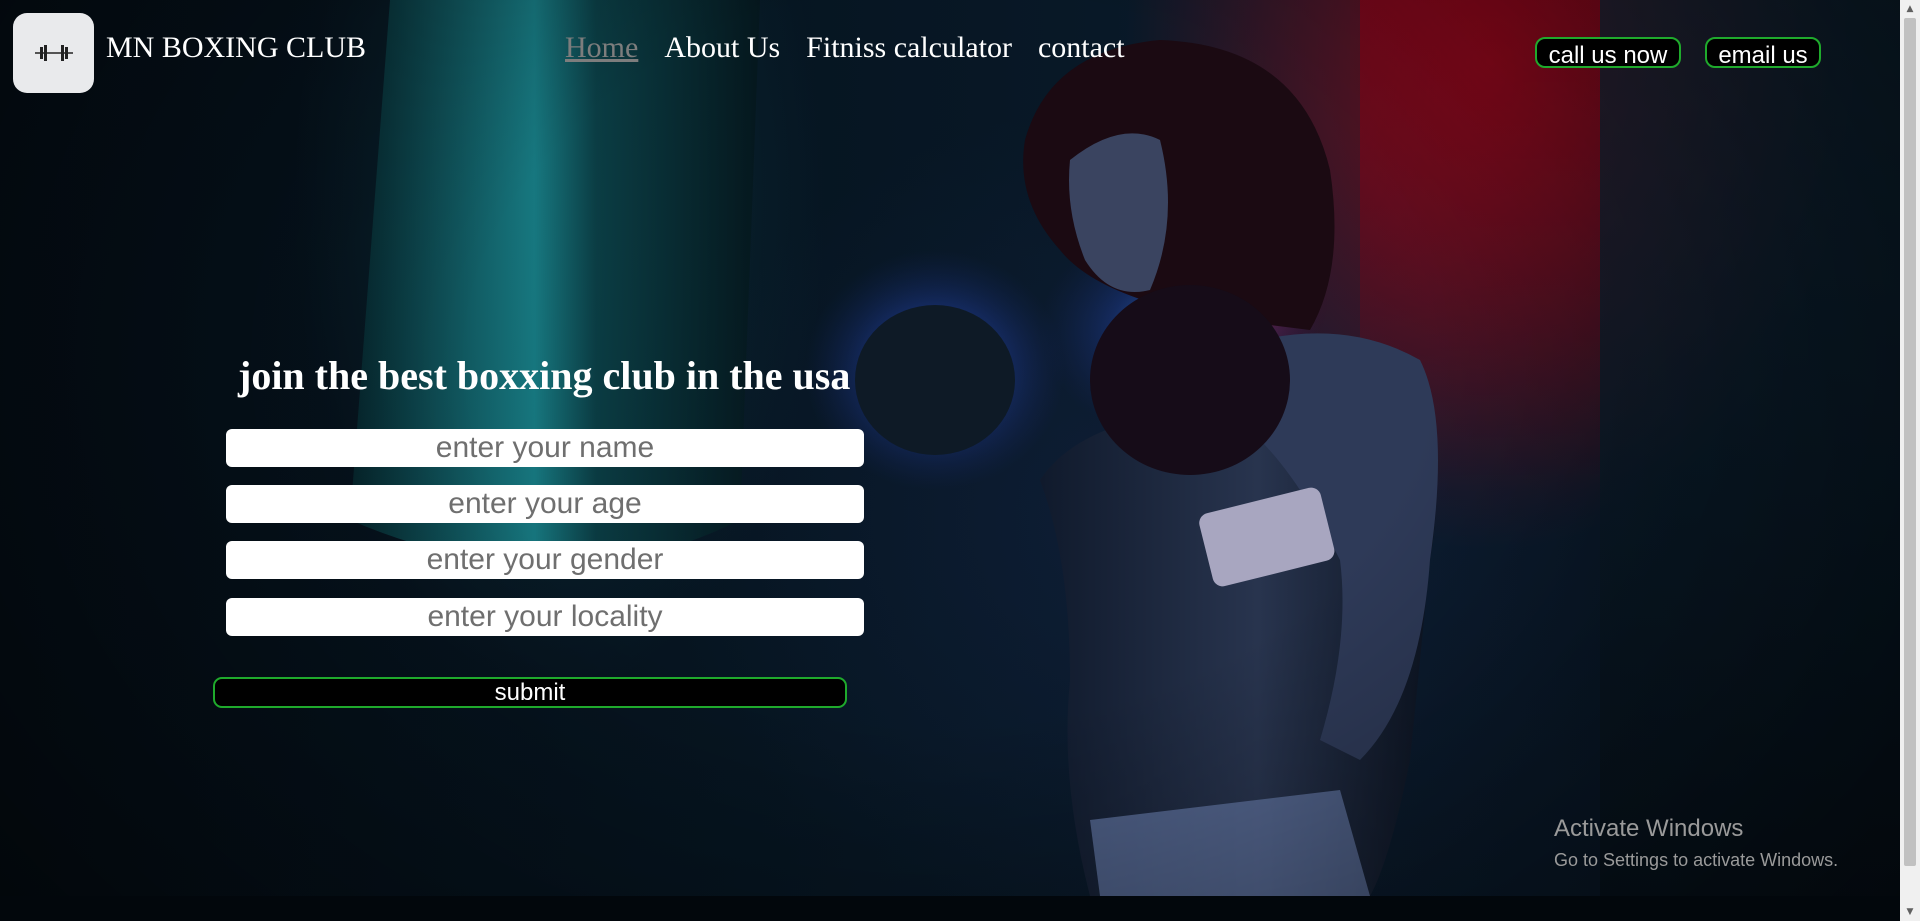 The image size is (1920, 921). Describe the element at coordinates (555, 282) in the screenshot. I see `punching-bag` at that location.